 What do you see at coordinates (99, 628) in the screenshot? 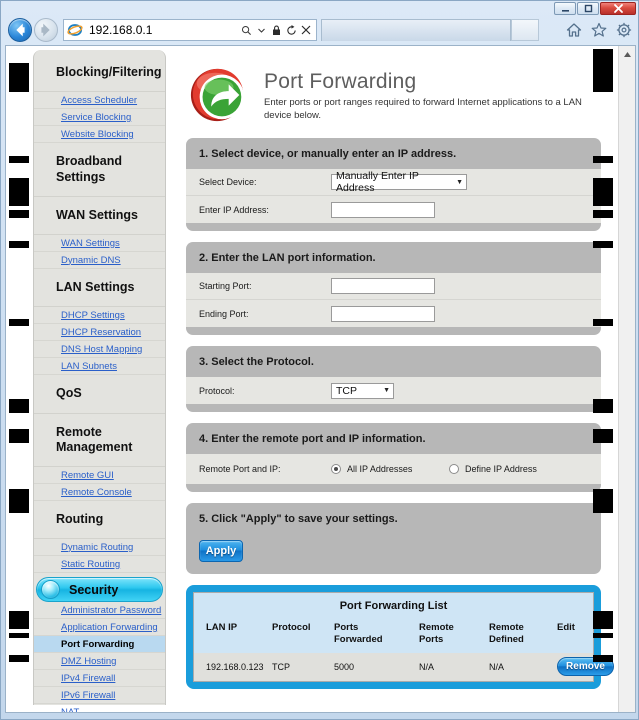
I see `sidebar-item-application-forwarding: Application Forwarding` at bounding box center [99, 628].